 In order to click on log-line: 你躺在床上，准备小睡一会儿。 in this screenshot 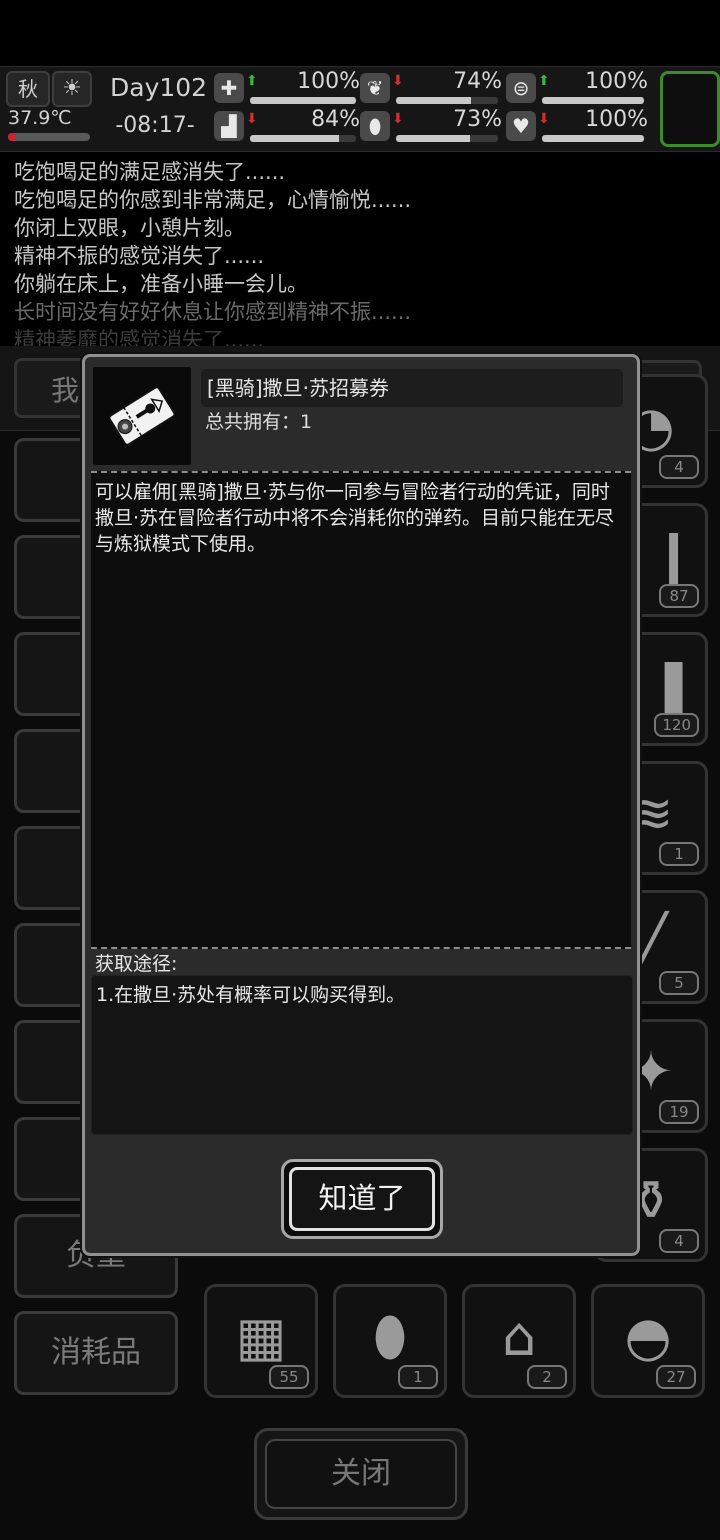, I will do `click(161, 284)`.